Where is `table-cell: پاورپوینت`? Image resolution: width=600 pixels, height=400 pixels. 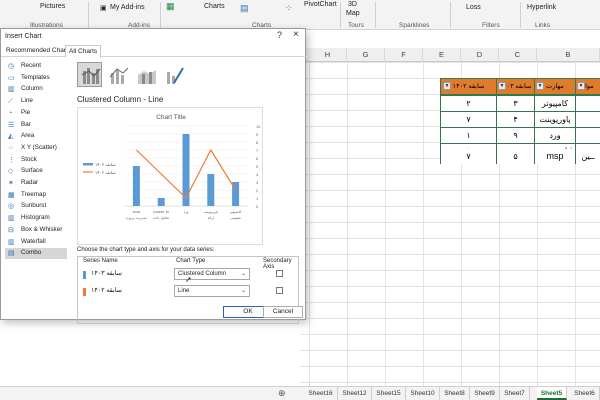
table-cell: پاورپوینت is located at coordinates (555, 119).